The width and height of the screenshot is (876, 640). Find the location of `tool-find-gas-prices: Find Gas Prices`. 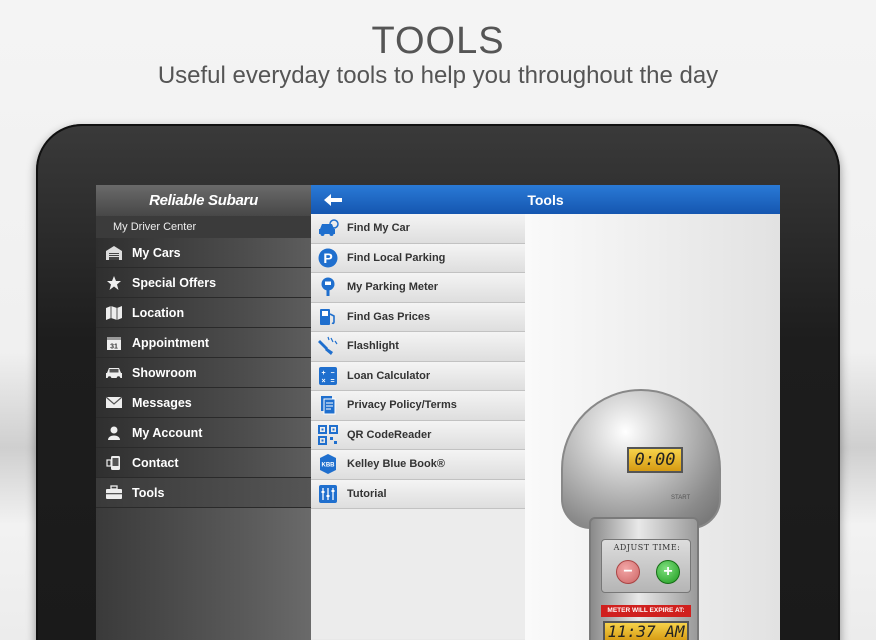

tool-find-gas-prices: Find Gas Prices is located at coordinates (418, 317).